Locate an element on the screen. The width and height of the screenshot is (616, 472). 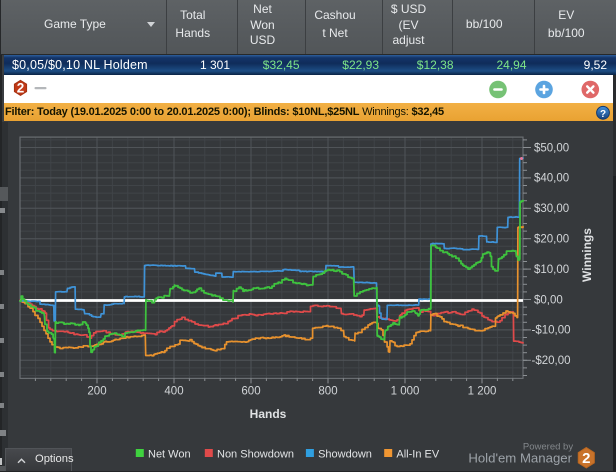
svg-text: 400 is located at coordinates (173, 392).